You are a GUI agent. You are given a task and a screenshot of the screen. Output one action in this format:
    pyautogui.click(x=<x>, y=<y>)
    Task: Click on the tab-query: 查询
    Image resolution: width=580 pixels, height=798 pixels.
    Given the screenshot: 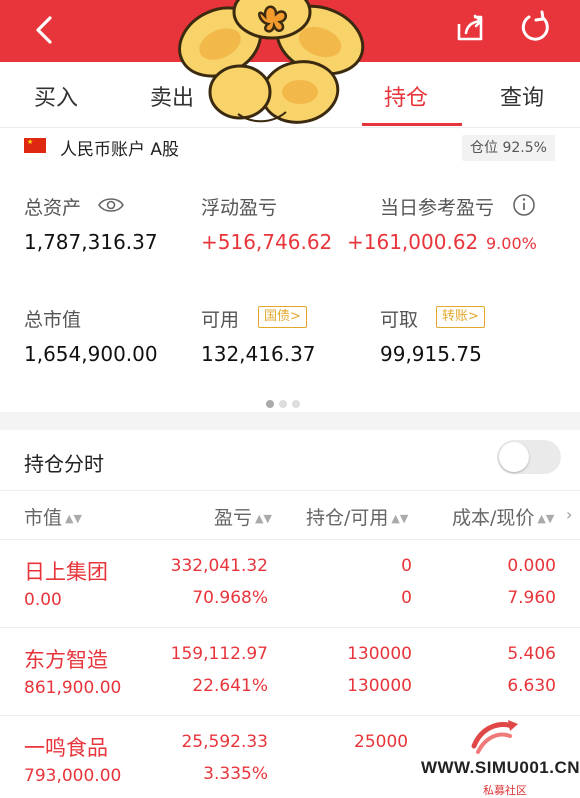 What is the action you would take?
    pyautogui.click(x=522, y=96)
    